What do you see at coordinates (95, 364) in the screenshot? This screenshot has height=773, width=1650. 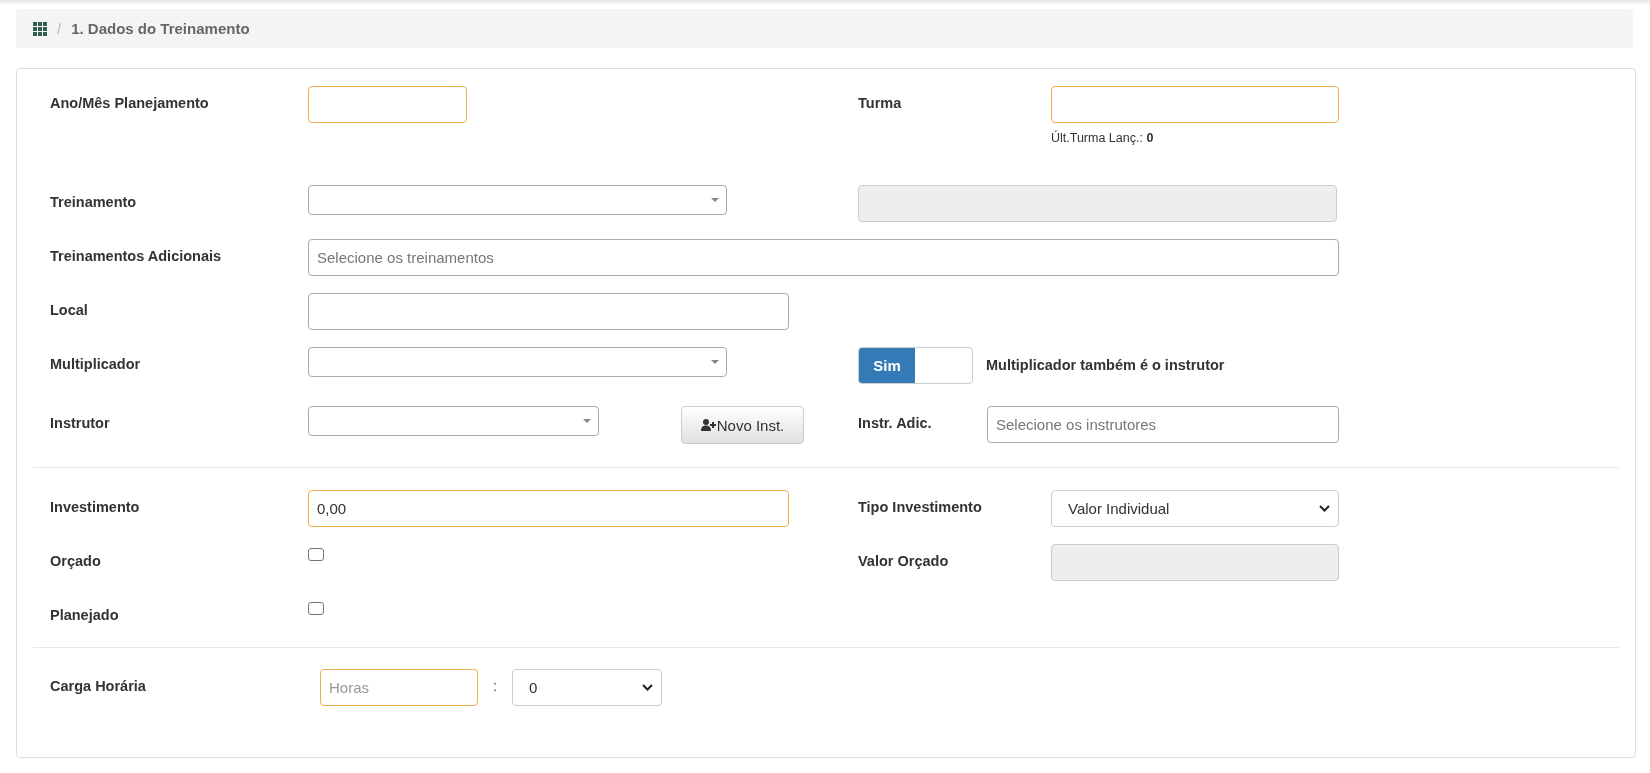 I see `field-label: Multiplicador` at bounding box center [95, 364].